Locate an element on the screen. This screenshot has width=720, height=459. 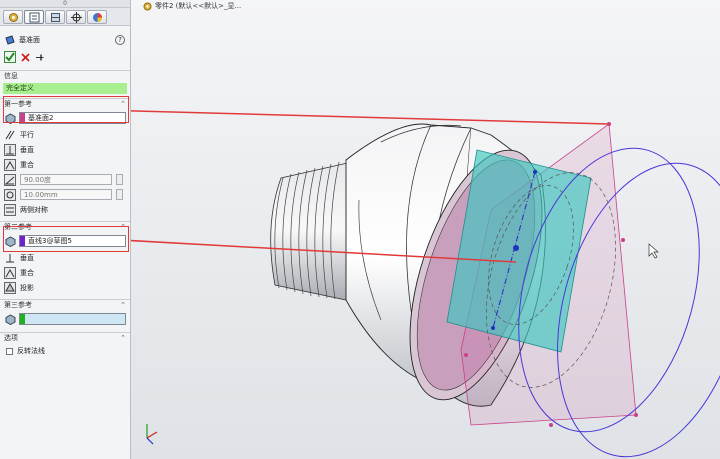
second-perpendicular-label: 垂直 is located at coordinates (27, 257).